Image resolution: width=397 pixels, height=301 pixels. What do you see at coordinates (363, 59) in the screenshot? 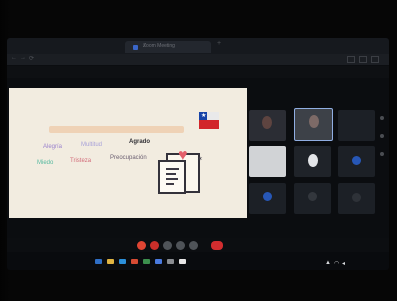
I see `maximize-icon` at bounding box center [363, 59].